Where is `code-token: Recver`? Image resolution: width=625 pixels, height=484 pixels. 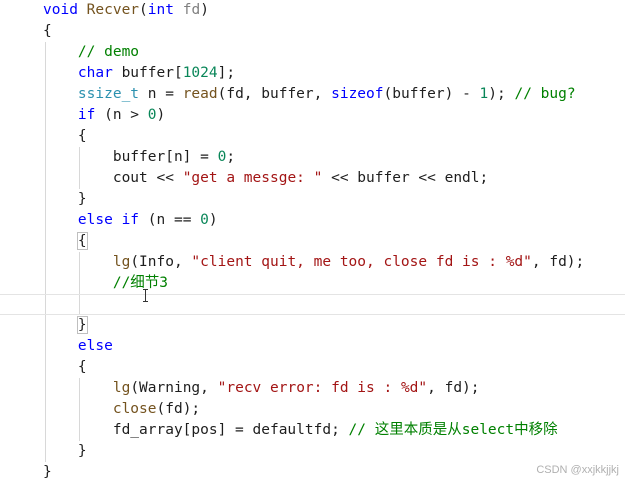
code-token: Recver is located at coordinates (113, 10).